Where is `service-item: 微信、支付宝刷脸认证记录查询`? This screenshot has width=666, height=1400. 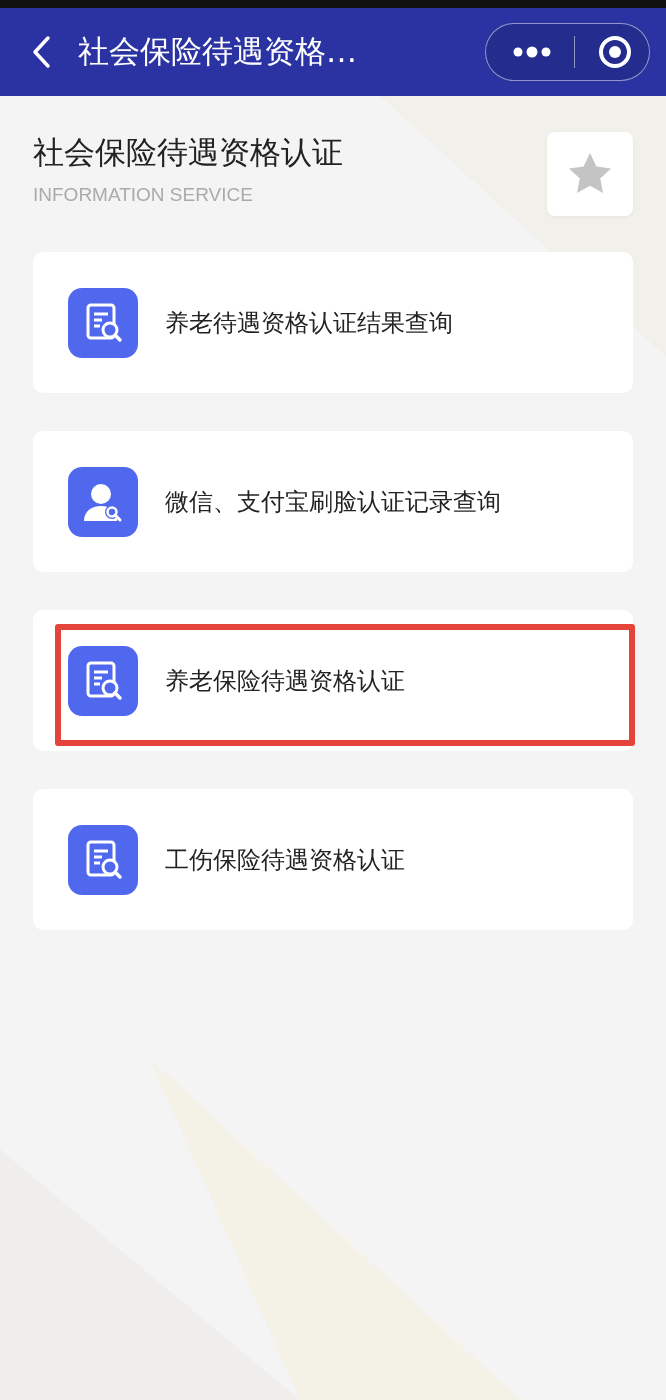 service-item: 微信、支付宝刷脸认证记录查询 is located at coordinates (333, 501).